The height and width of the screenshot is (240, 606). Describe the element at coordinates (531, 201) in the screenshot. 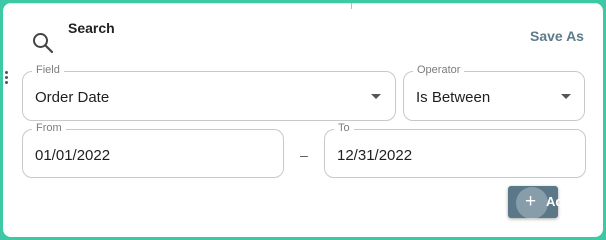

I see `plus-icon: +` at that location.